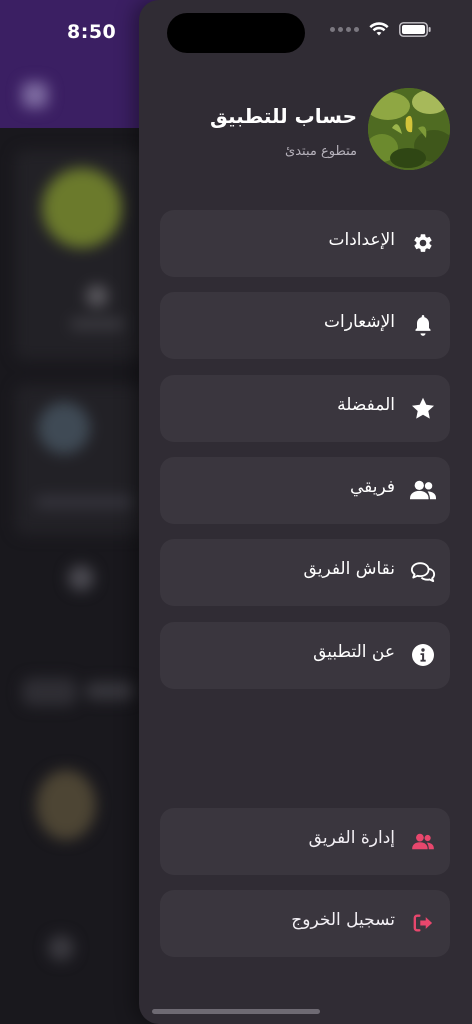 This screenshot has width=472, height=1024. I want to click on info-icon, so click(423, 655).